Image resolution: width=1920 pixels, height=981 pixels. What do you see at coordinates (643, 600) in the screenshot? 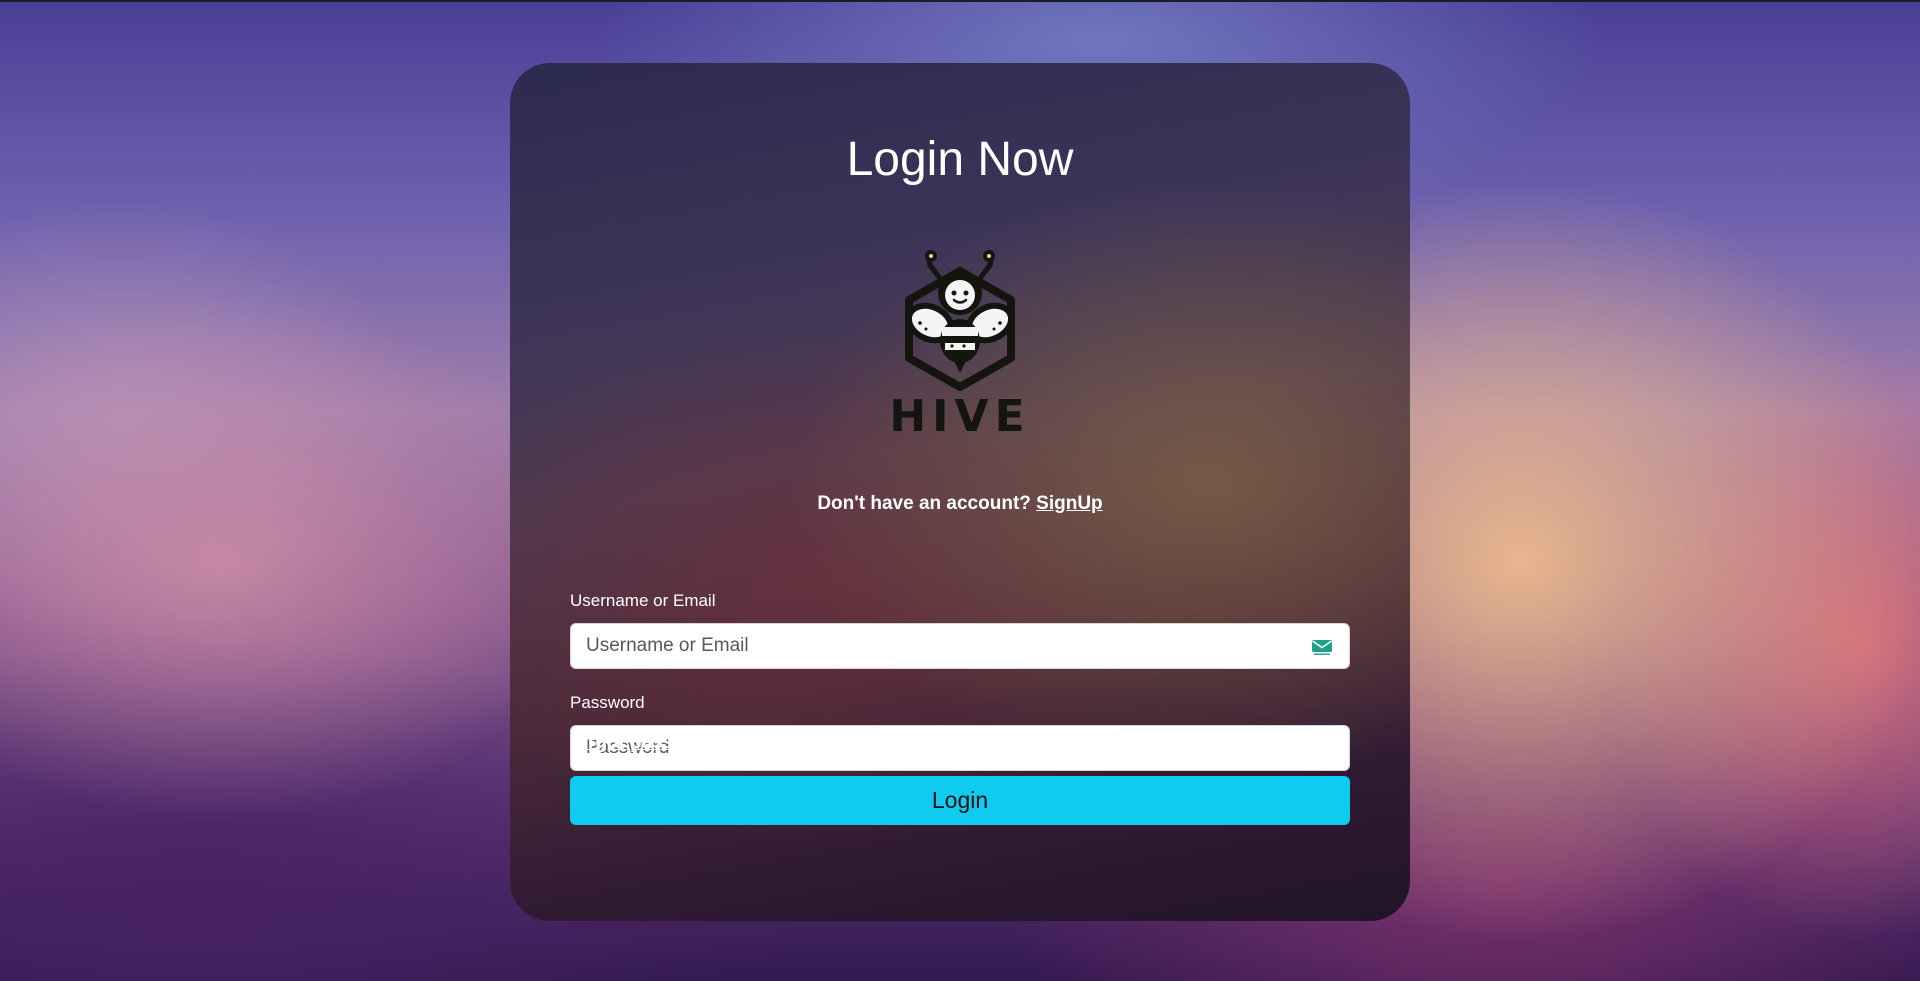
I see `username-label: Username or Email` at bounding box center [643, 600].